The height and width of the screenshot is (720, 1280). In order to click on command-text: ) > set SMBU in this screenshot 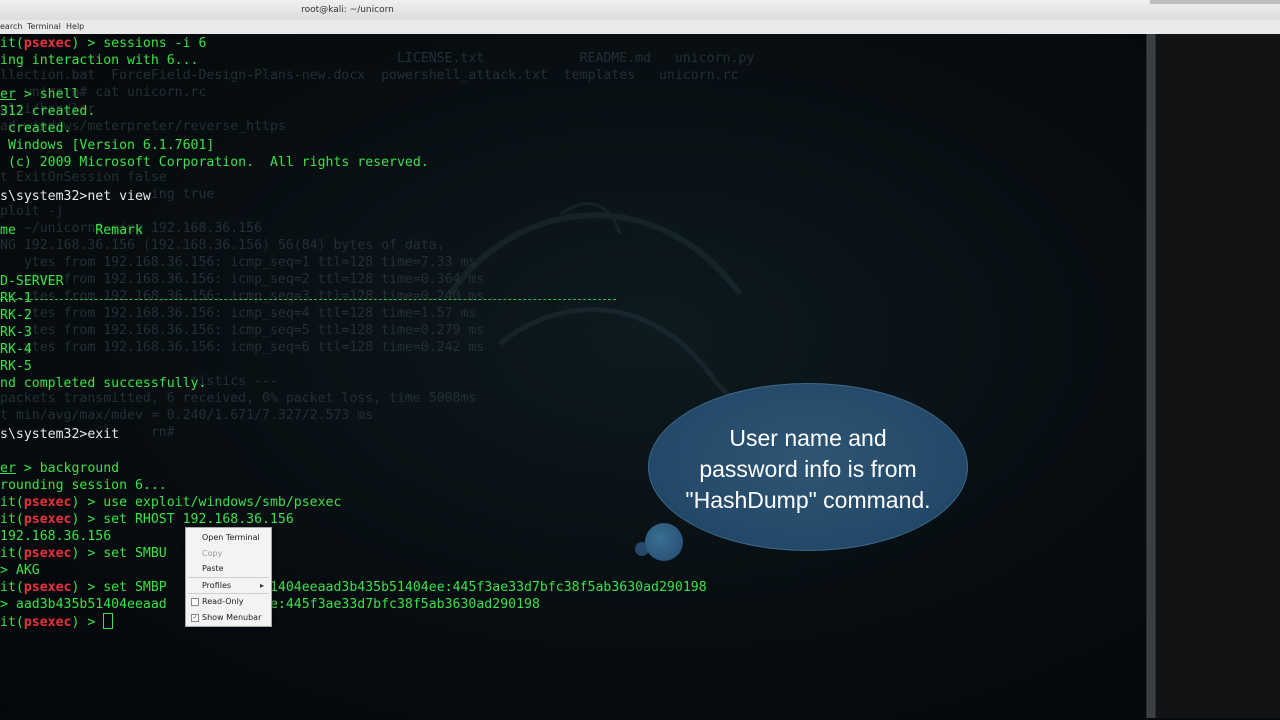, I will do `click(119, 553)`.